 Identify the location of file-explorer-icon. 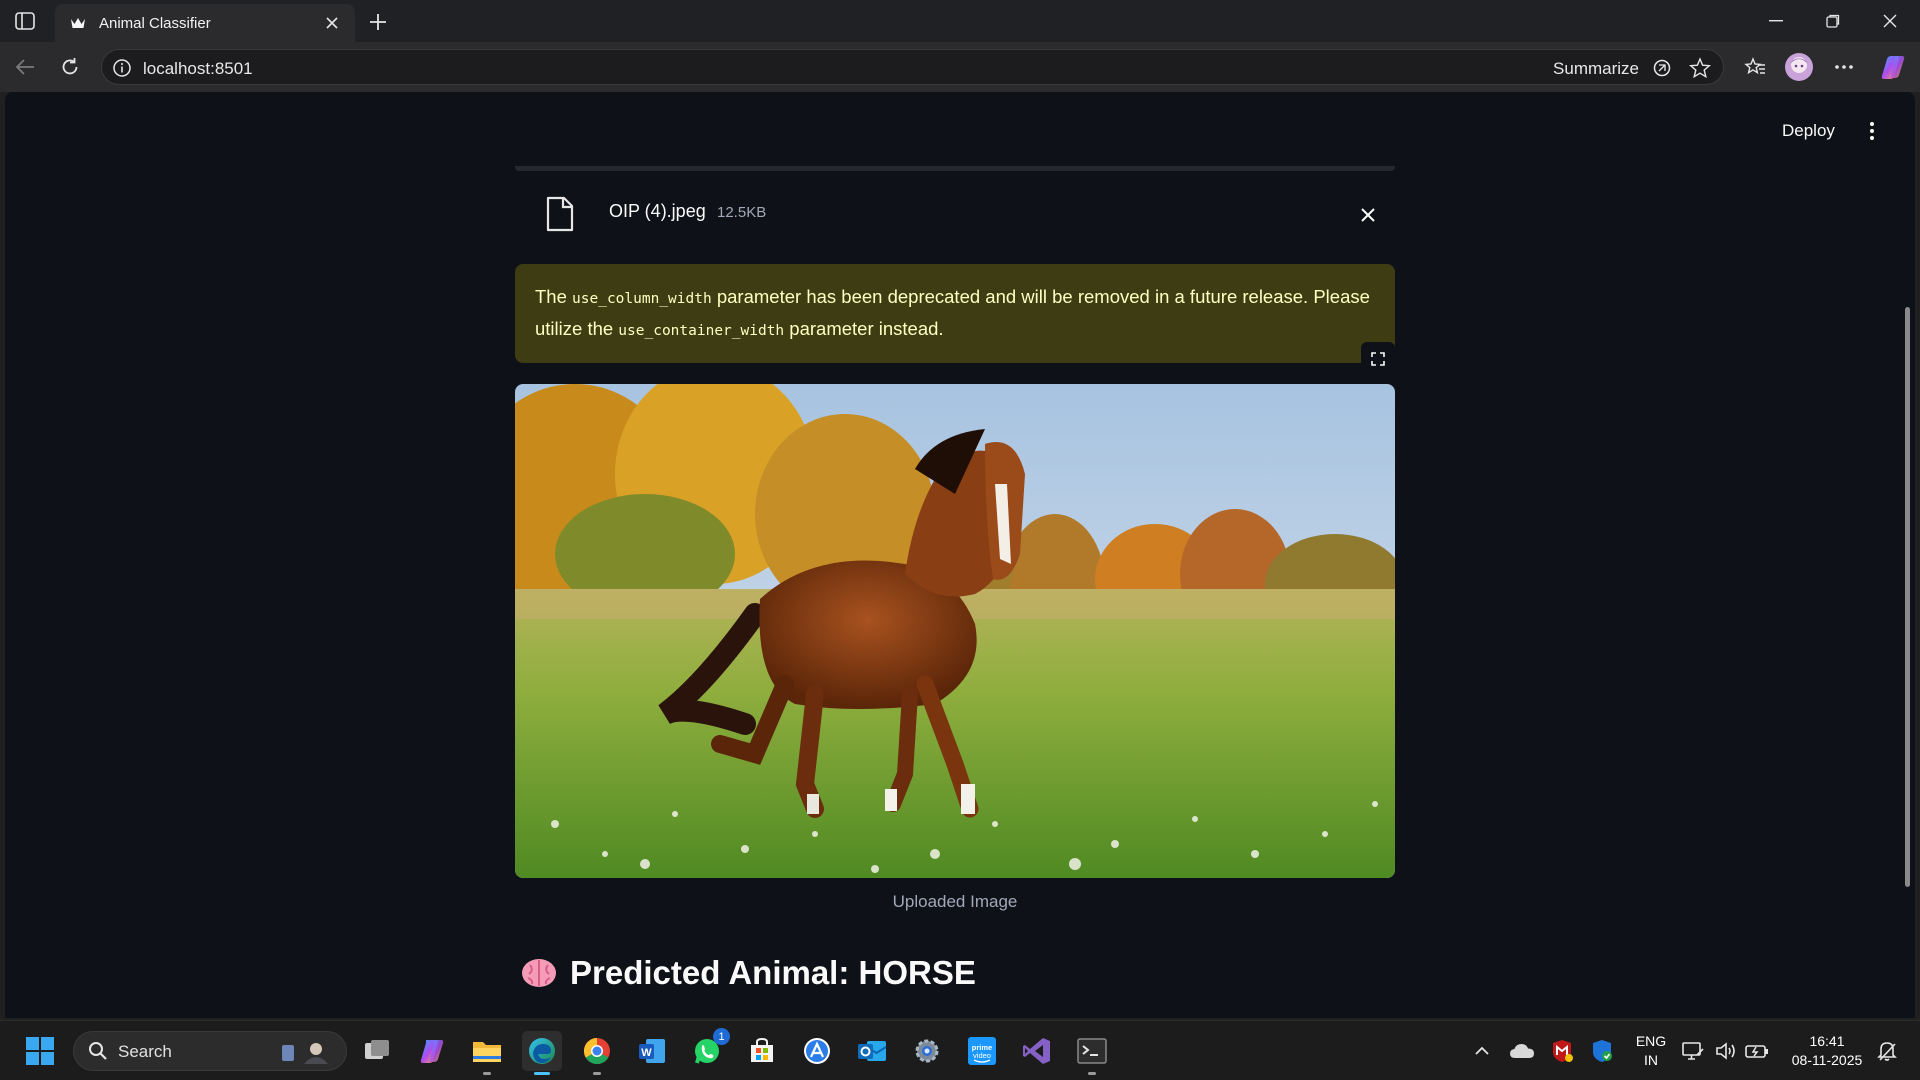
(487, 1053).